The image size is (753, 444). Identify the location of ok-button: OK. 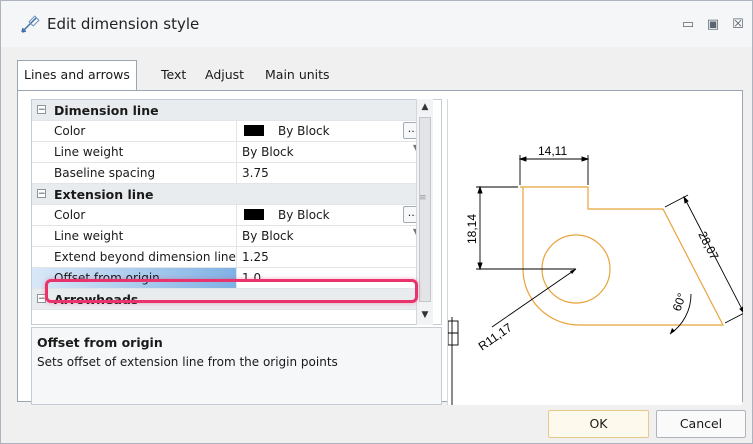
(598, 424).